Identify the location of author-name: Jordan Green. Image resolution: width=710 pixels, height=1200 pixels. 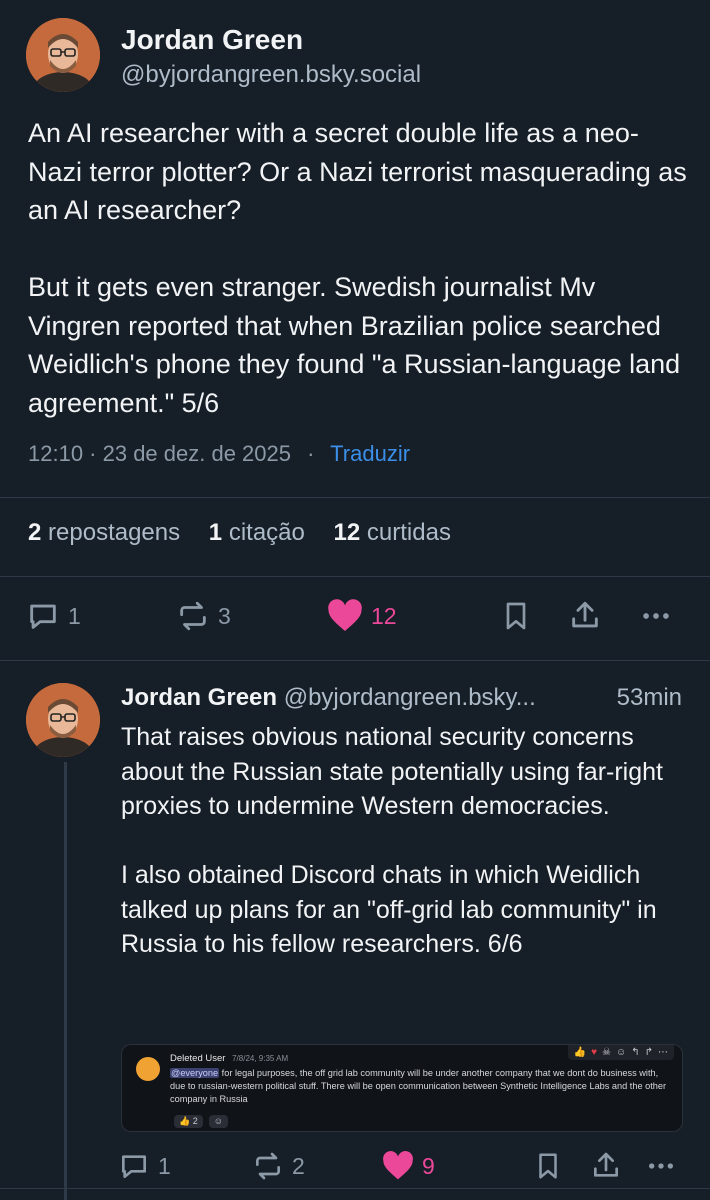
(212, 40).